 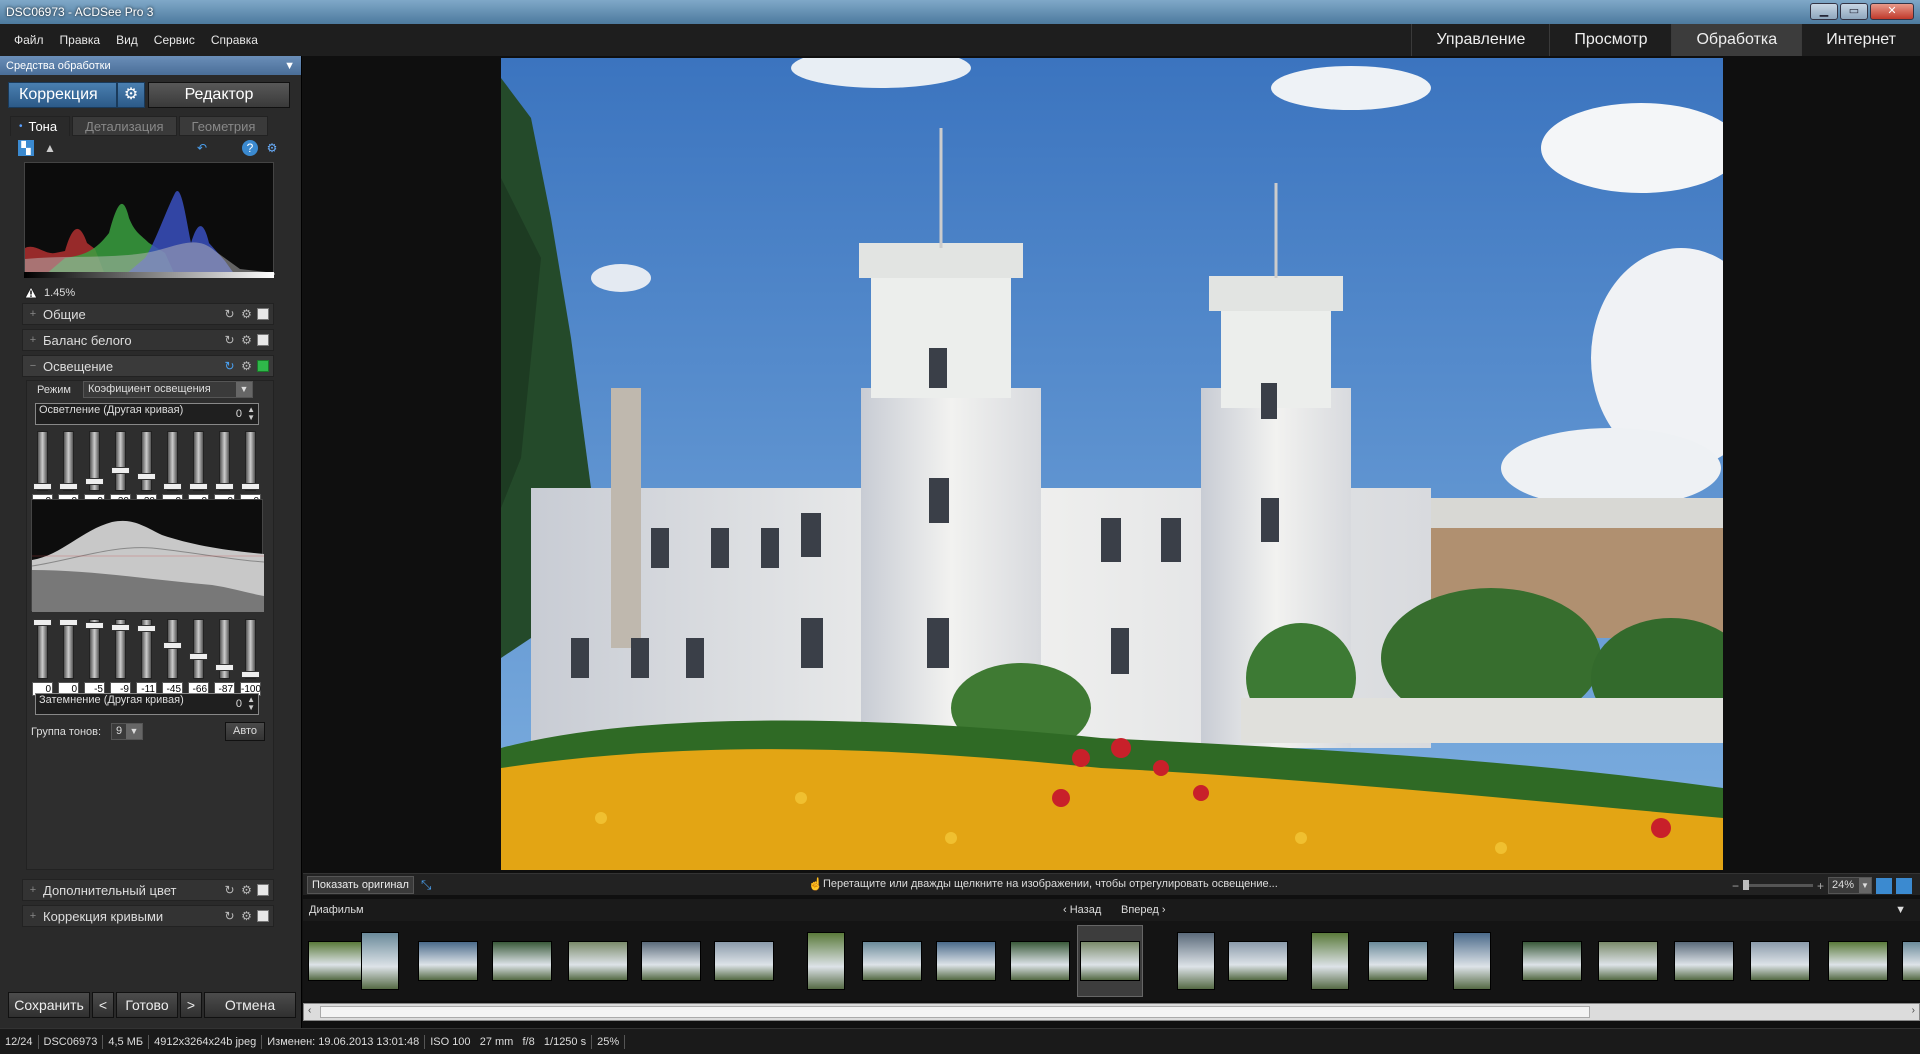 I want to click on darken-slider: 0, so click(x=68, y=658).